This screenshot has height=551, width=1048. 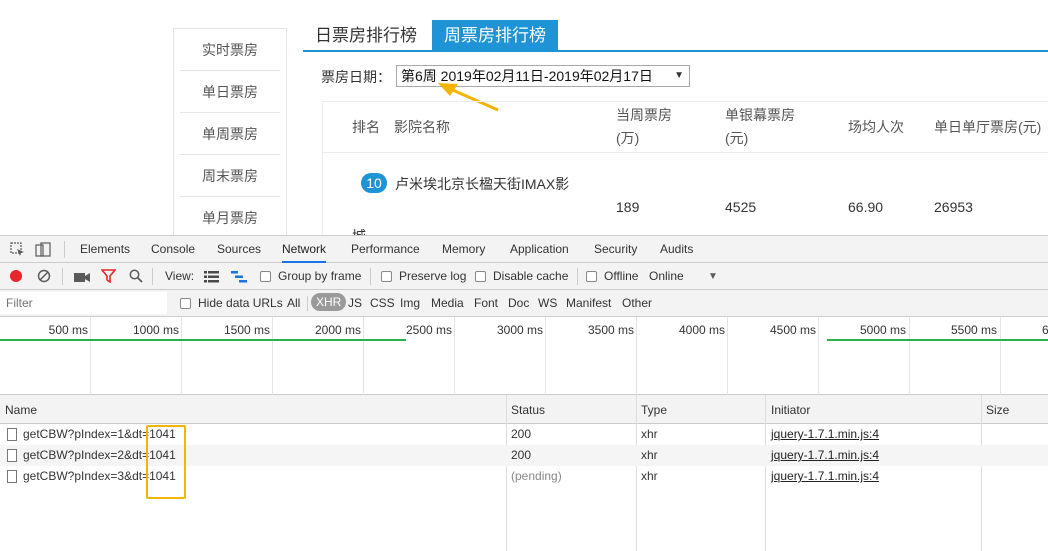 I want to click on column-status: Status, so click(x=528, y=410).